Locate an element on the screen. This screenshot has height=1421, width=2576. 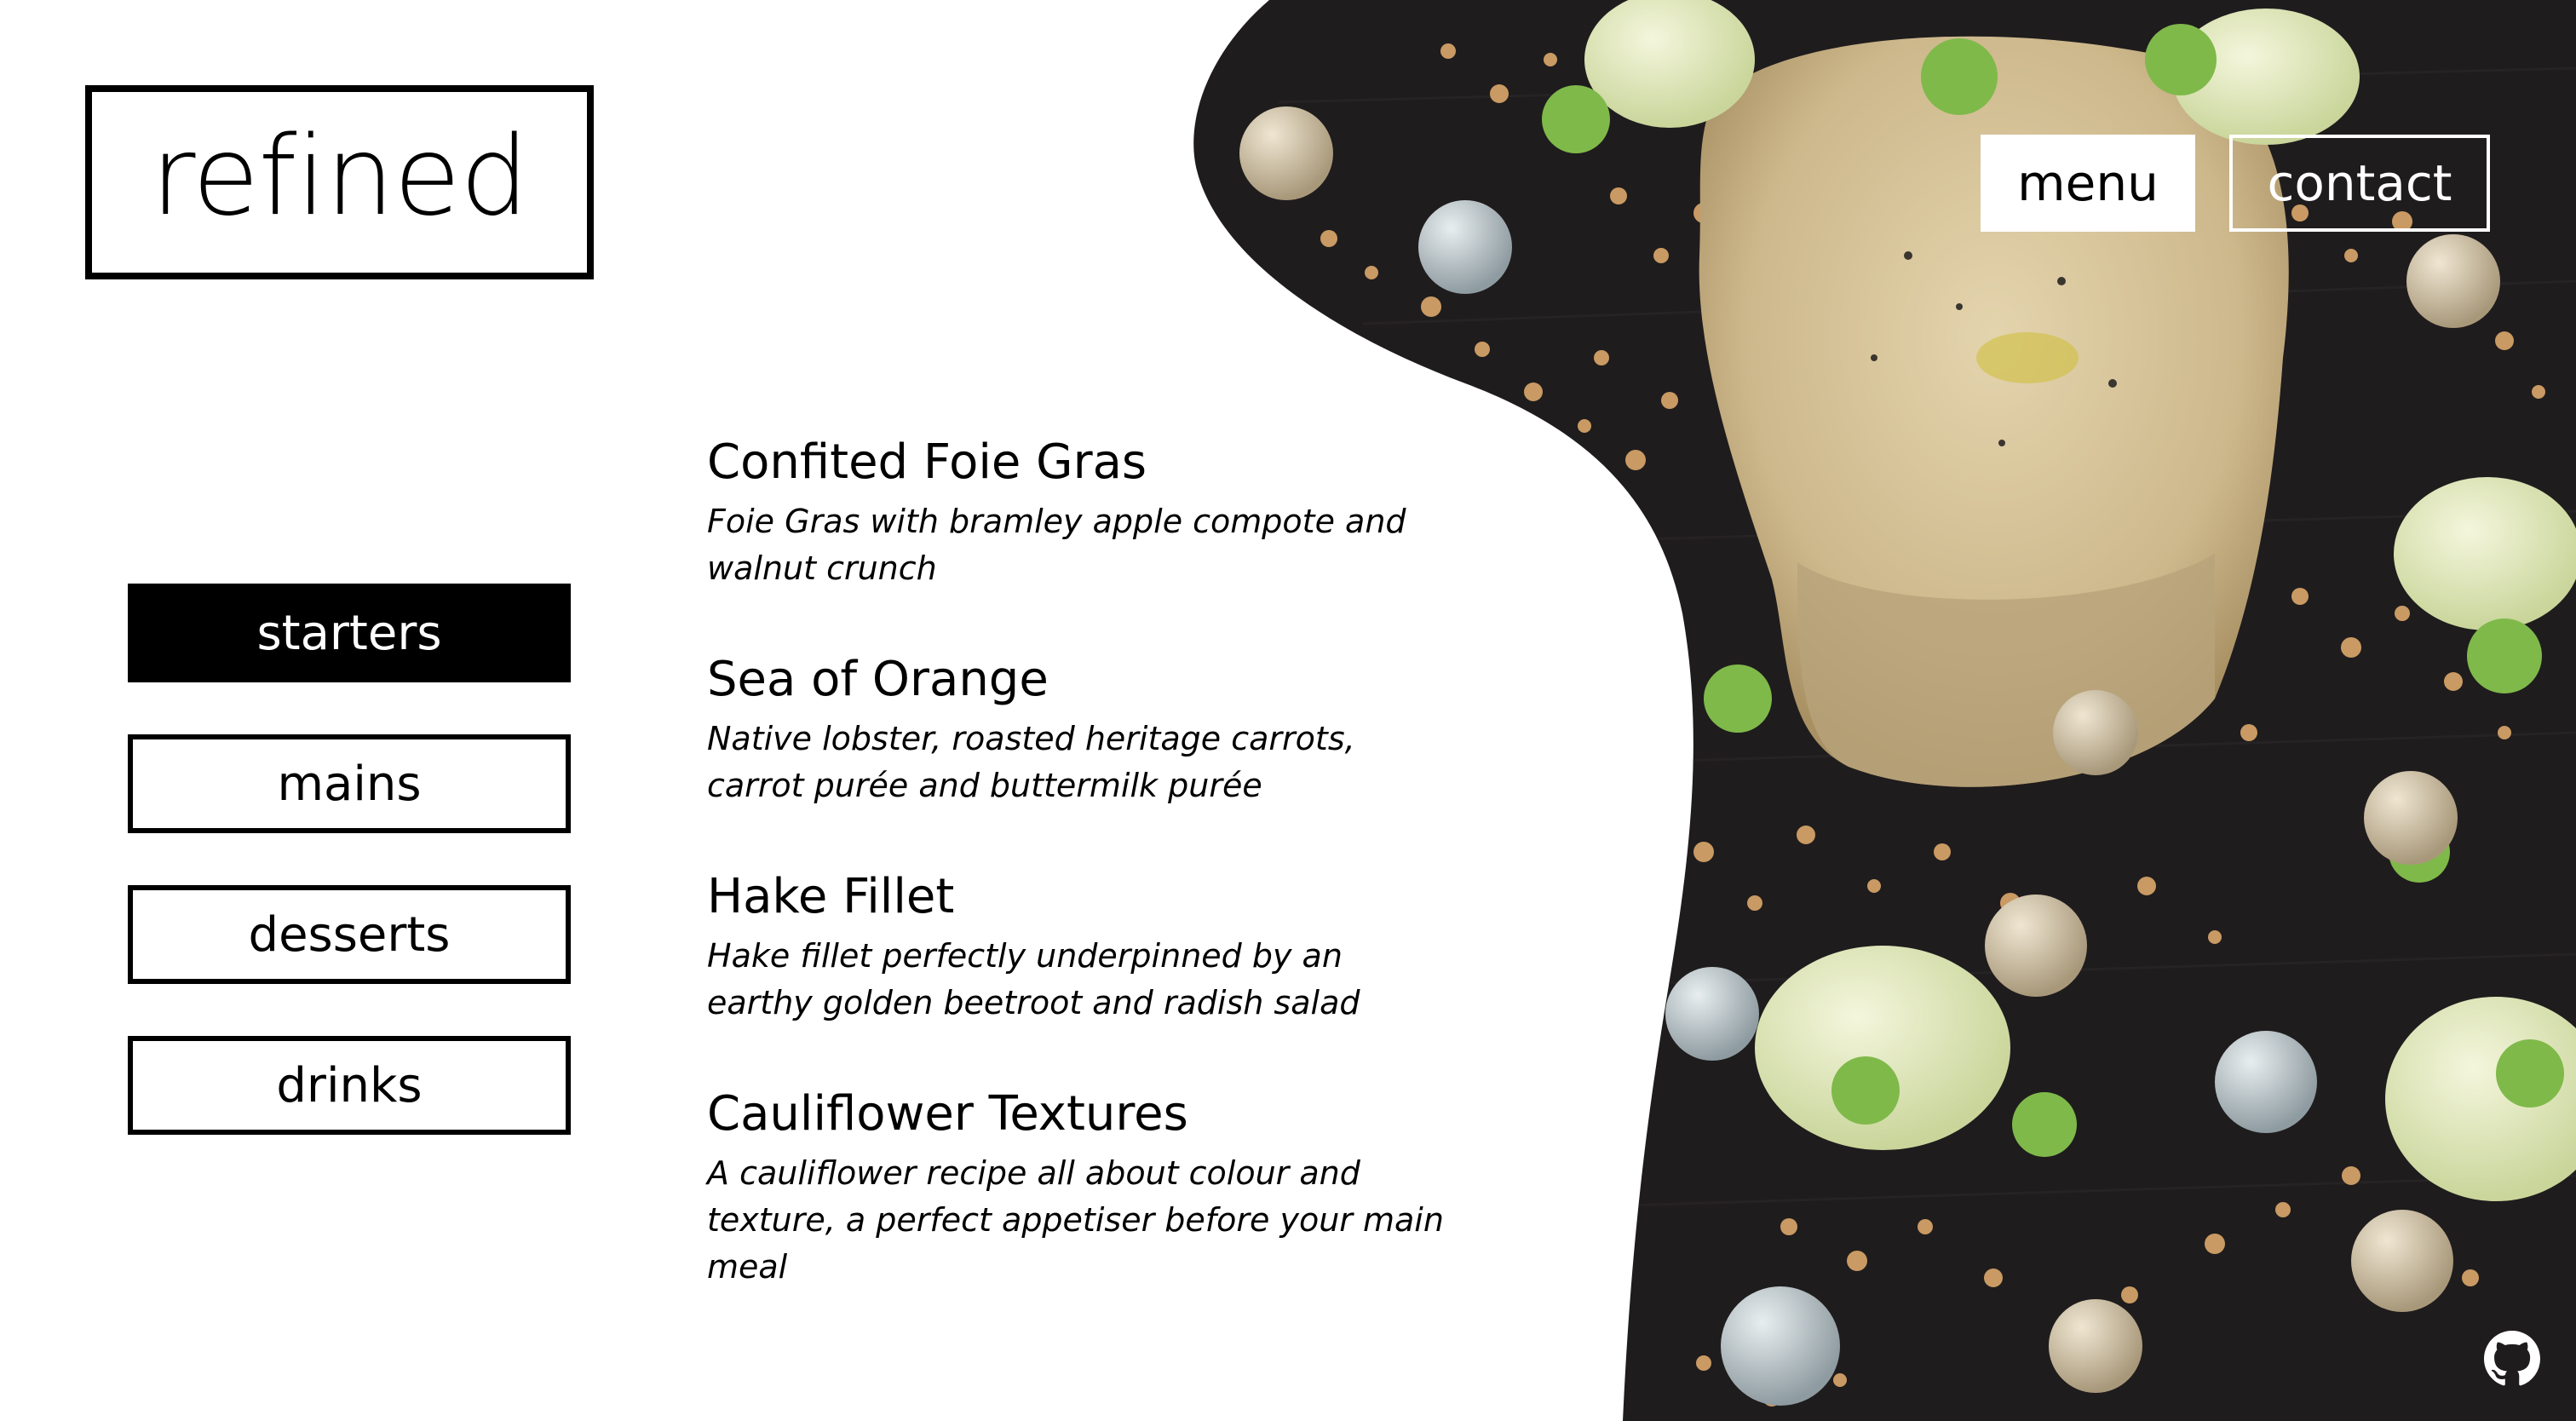
category-tab-mains: mains is located at coordinates (349, 783).